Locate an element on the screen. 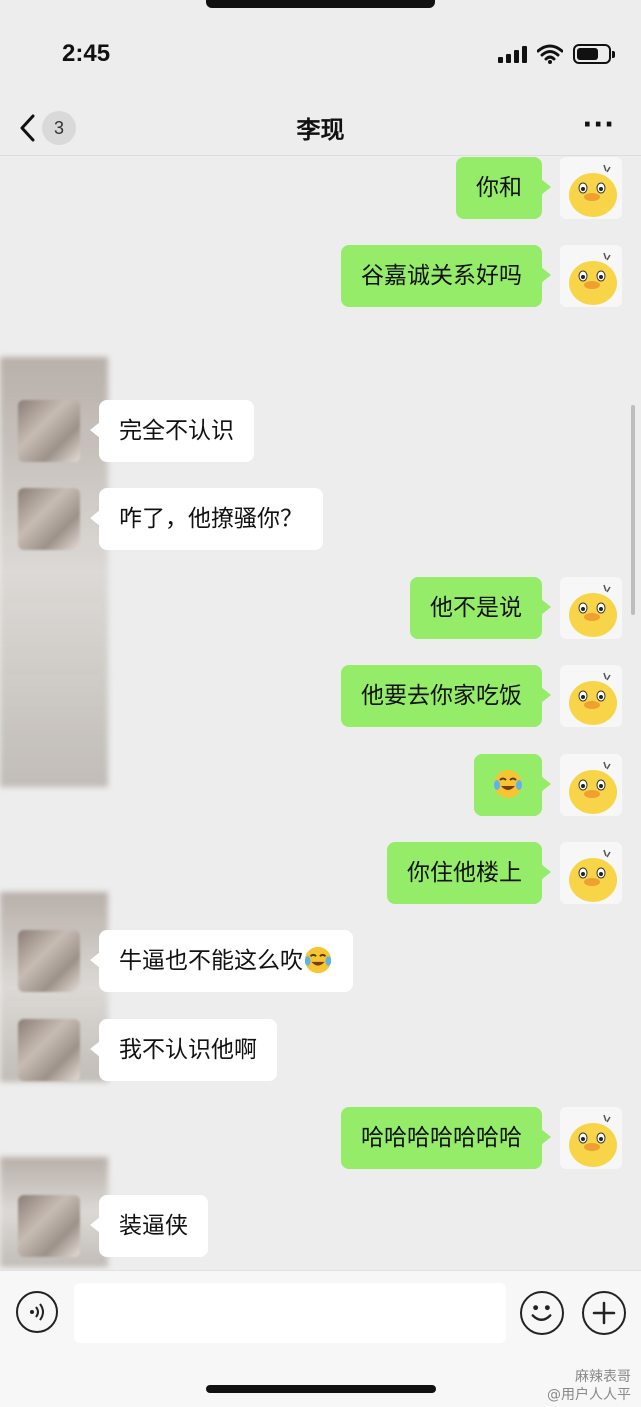 This screenshot has width=641, height=1407. signal-icon is located at coordinates (512, 54).